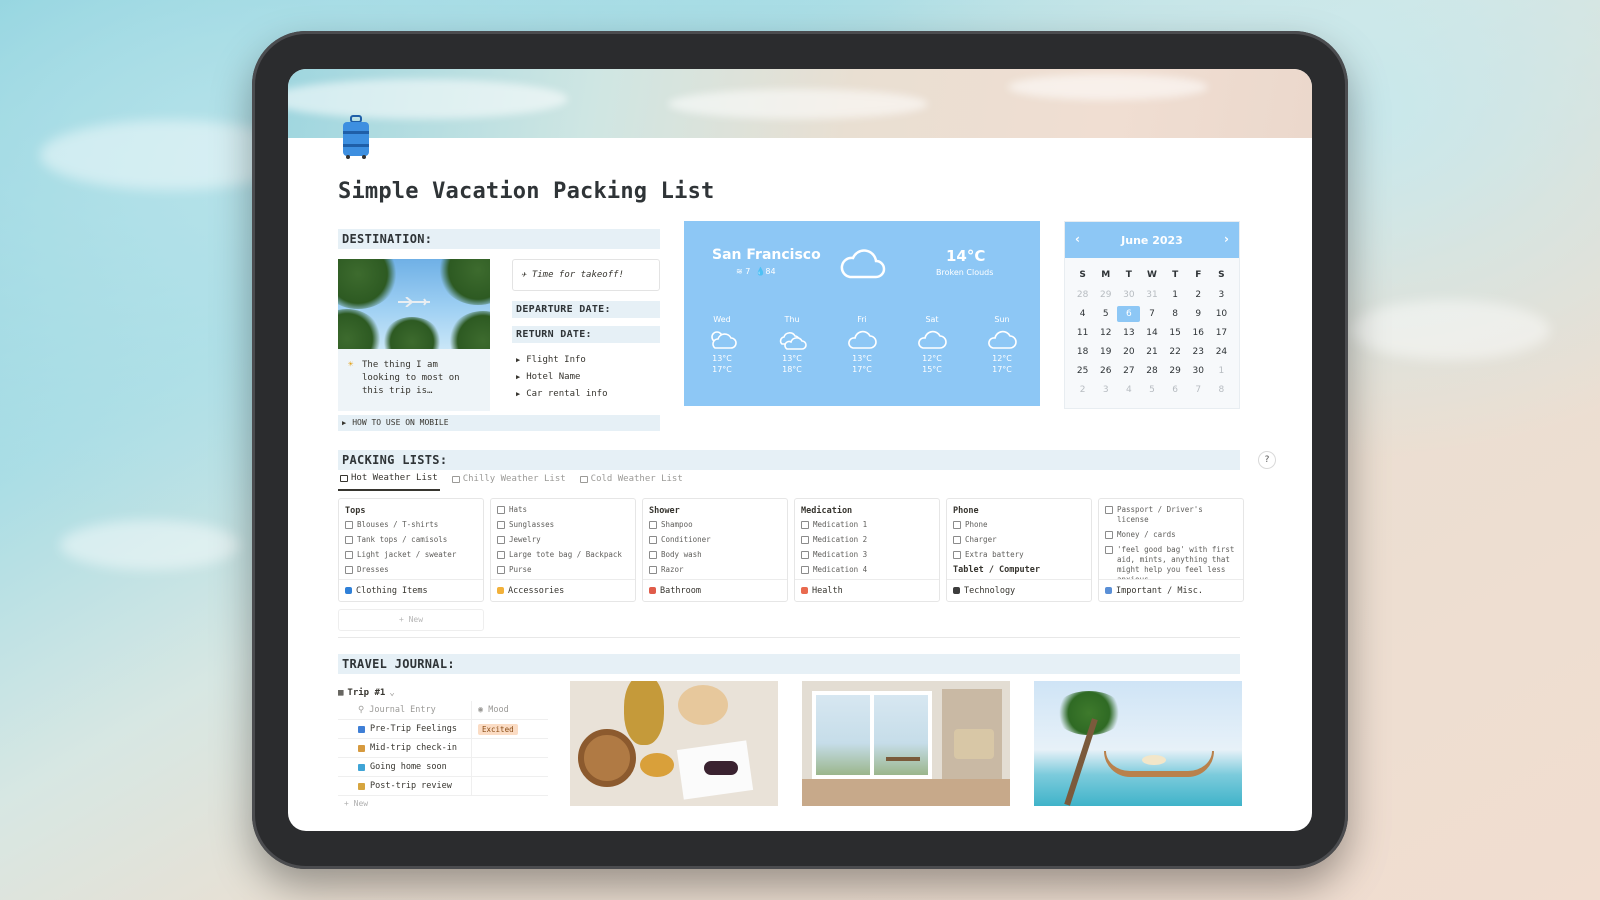 The height and width of the screenshot is (900, 1600). What do you see at coordinates (411, 570) in the screenshot?
I see `packing-item: Dresses` at bounding box center [411, 570].